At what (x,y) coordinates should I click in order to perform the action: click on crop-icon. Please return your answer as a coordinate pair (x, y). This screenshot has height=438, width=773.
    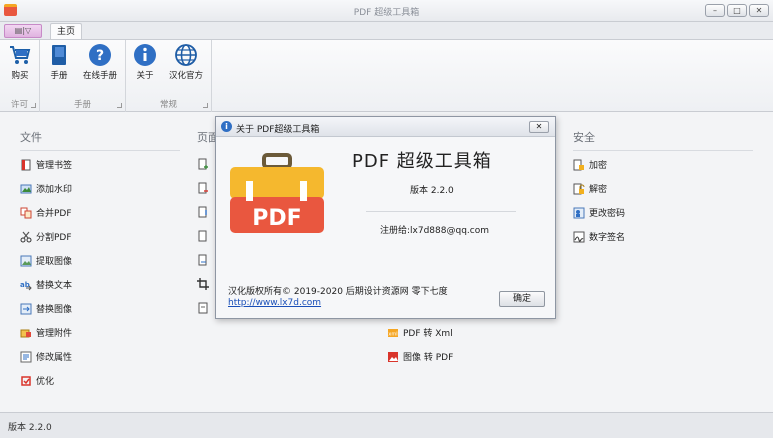
    Looking at the image, I should click on (203, 284).